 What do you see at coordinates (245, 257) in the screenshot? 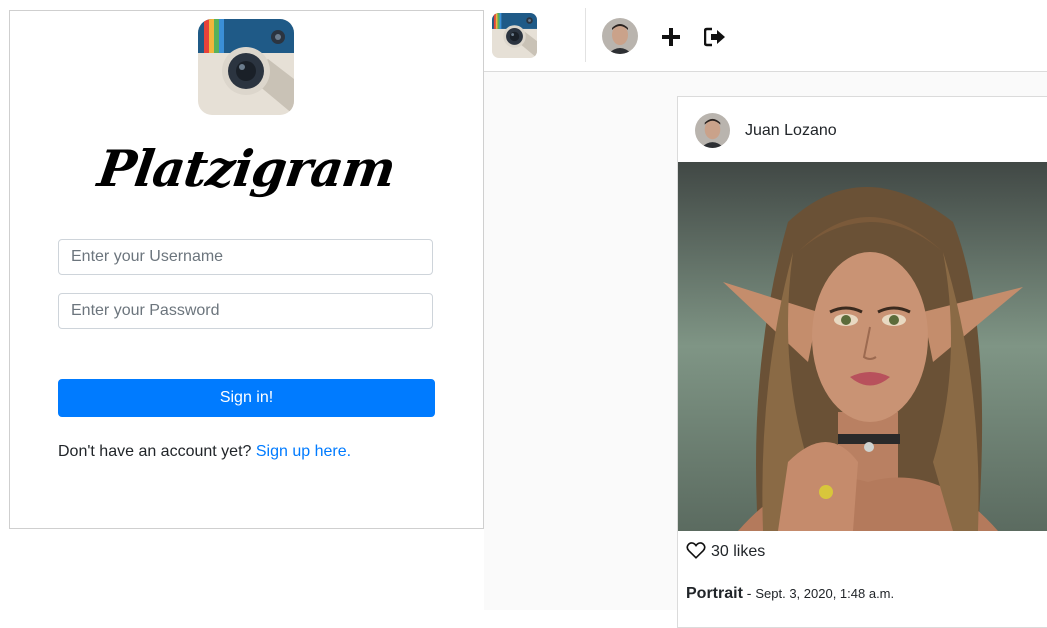
I see `username-input` at bounding box center [245, 257].